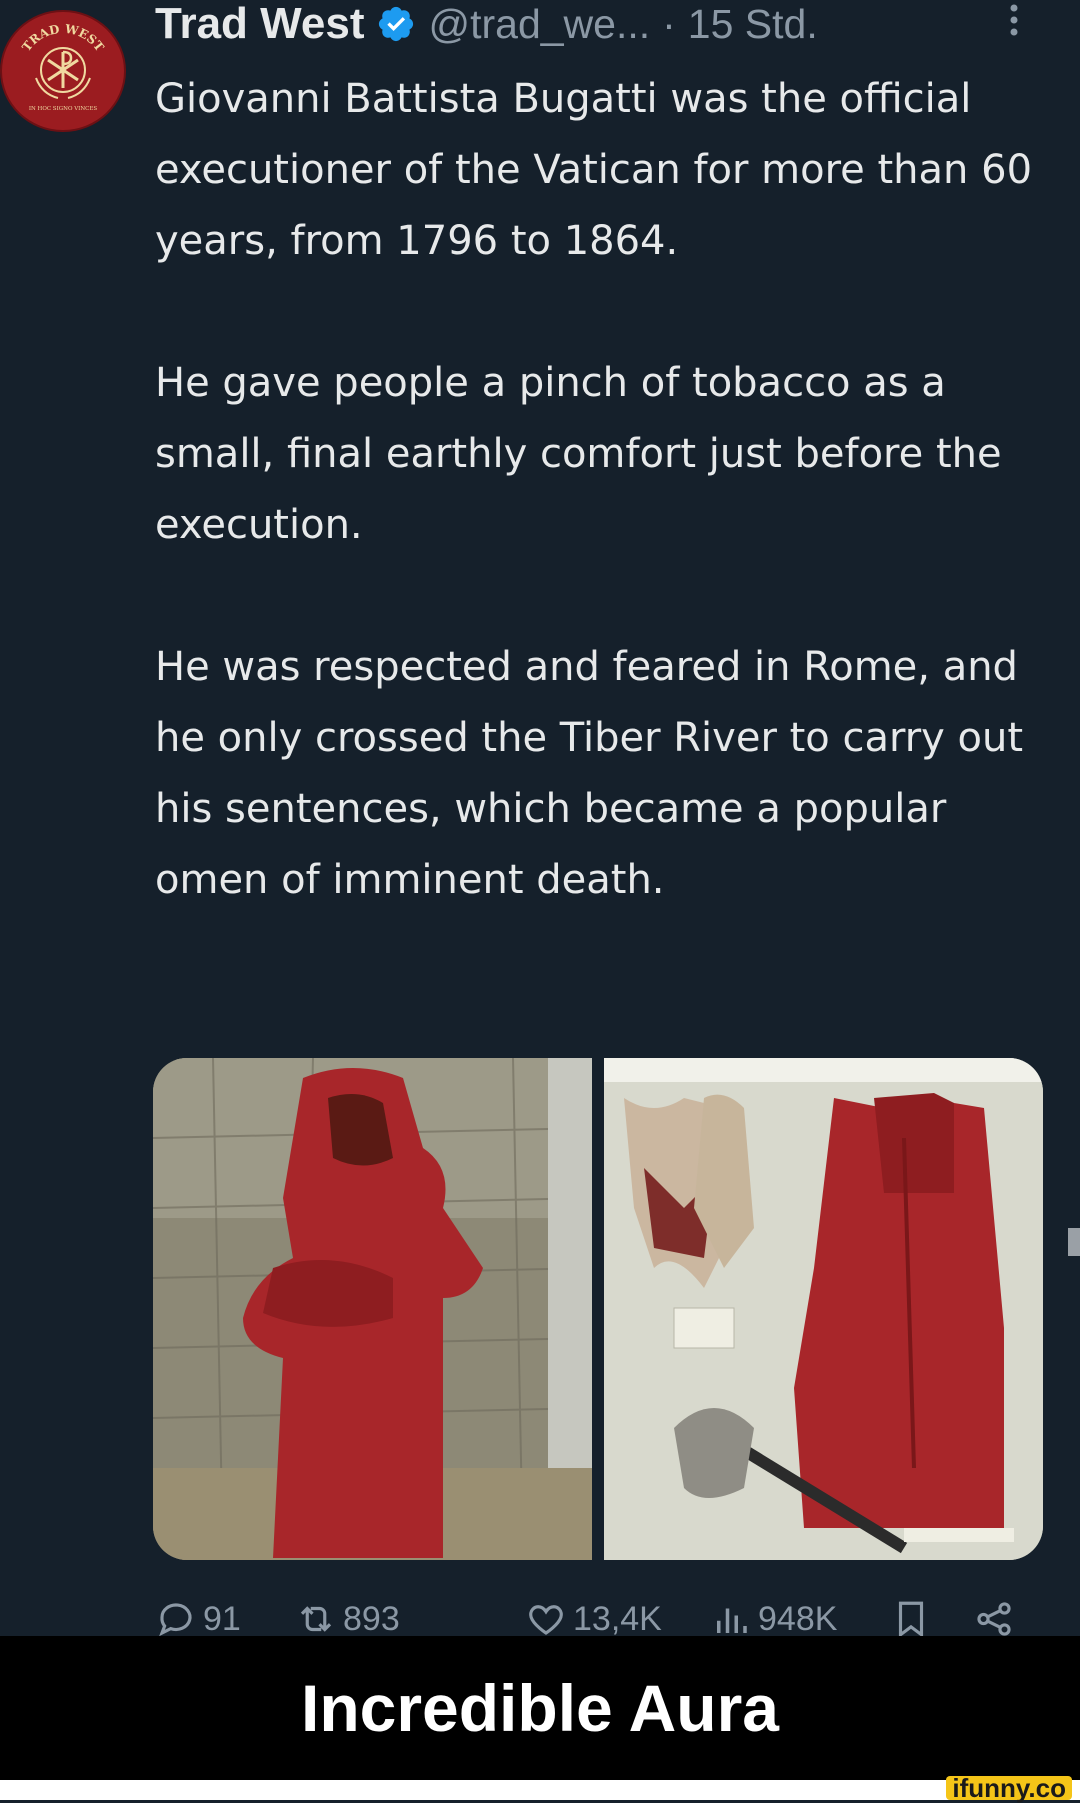  I want to click on tweet-header: Trad West @trad_we... · 15 Std., so click(605, 24).